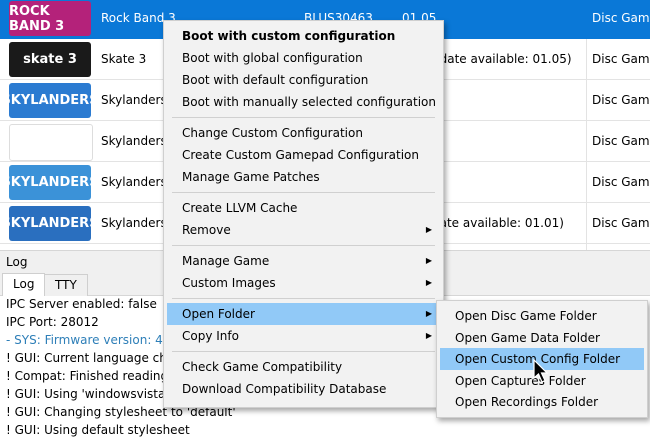  I want to click on menu-item-label: Open Game Data Folder, so click(527, 337).